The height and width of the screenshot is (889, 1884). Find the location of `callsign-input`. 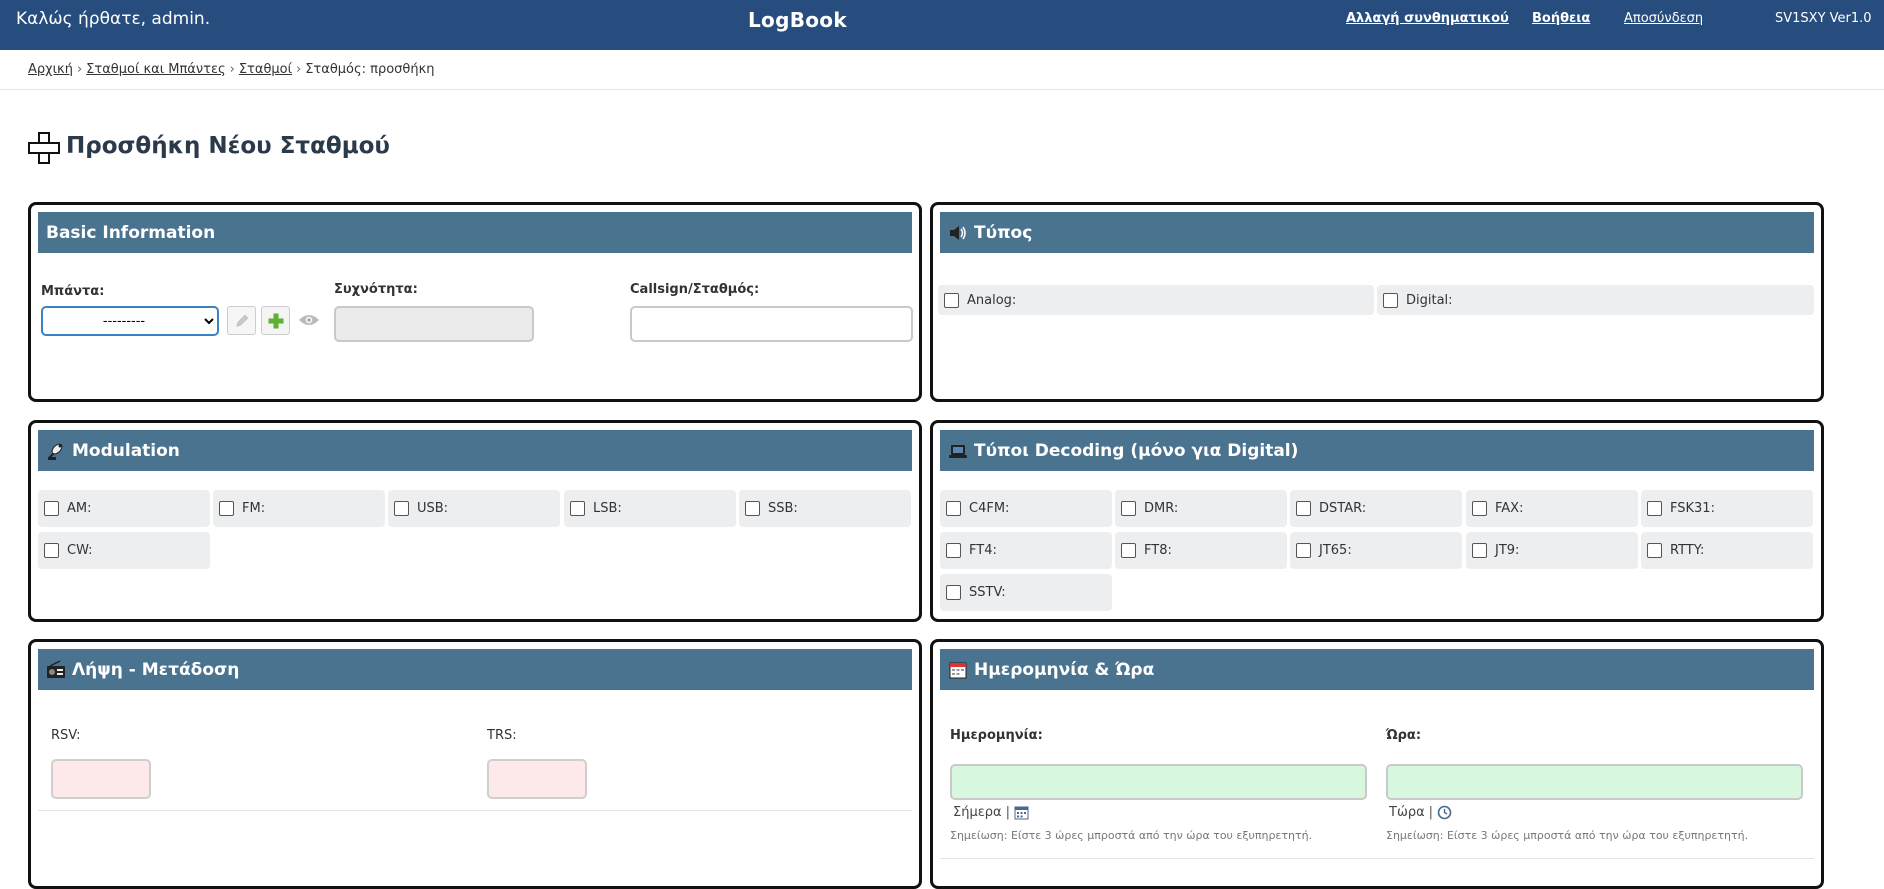

callsign-input is located at coordinates (771, 324).